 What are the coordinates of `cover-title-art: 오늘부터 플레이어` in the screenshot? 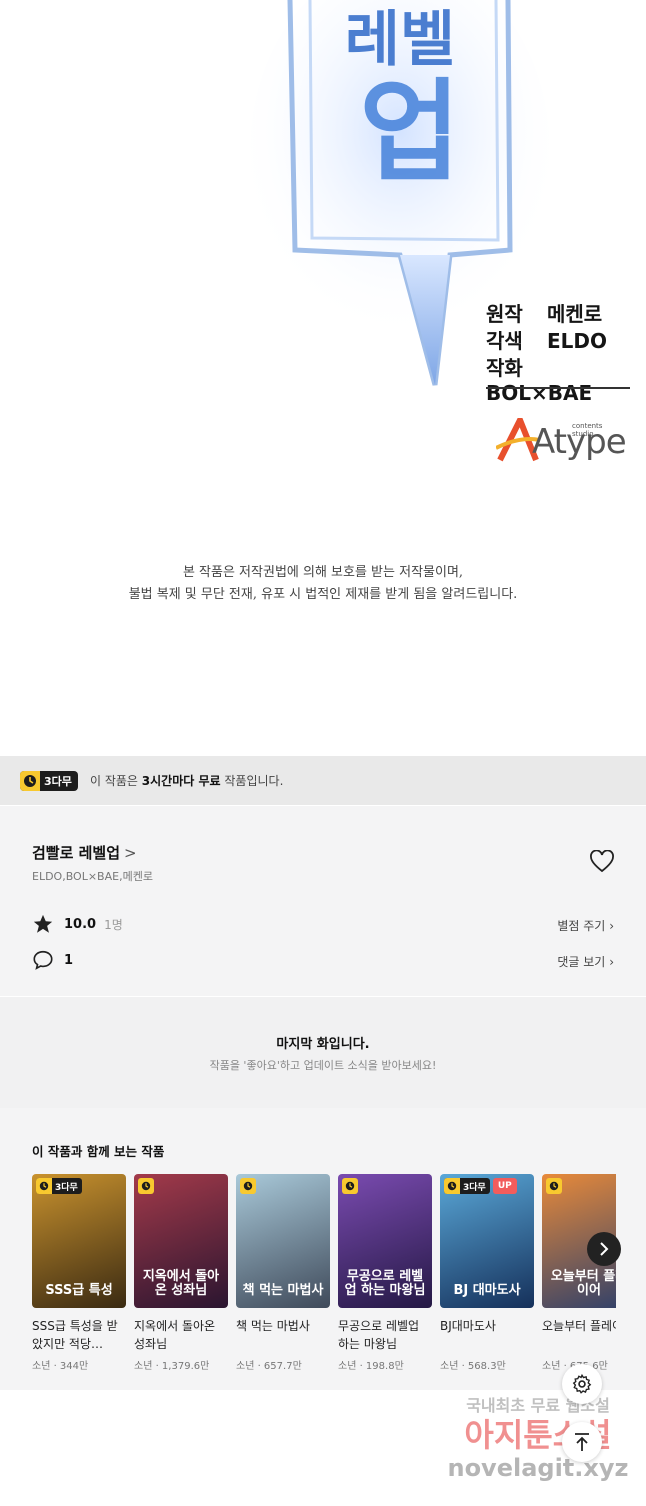 It's located at (583, 1283).